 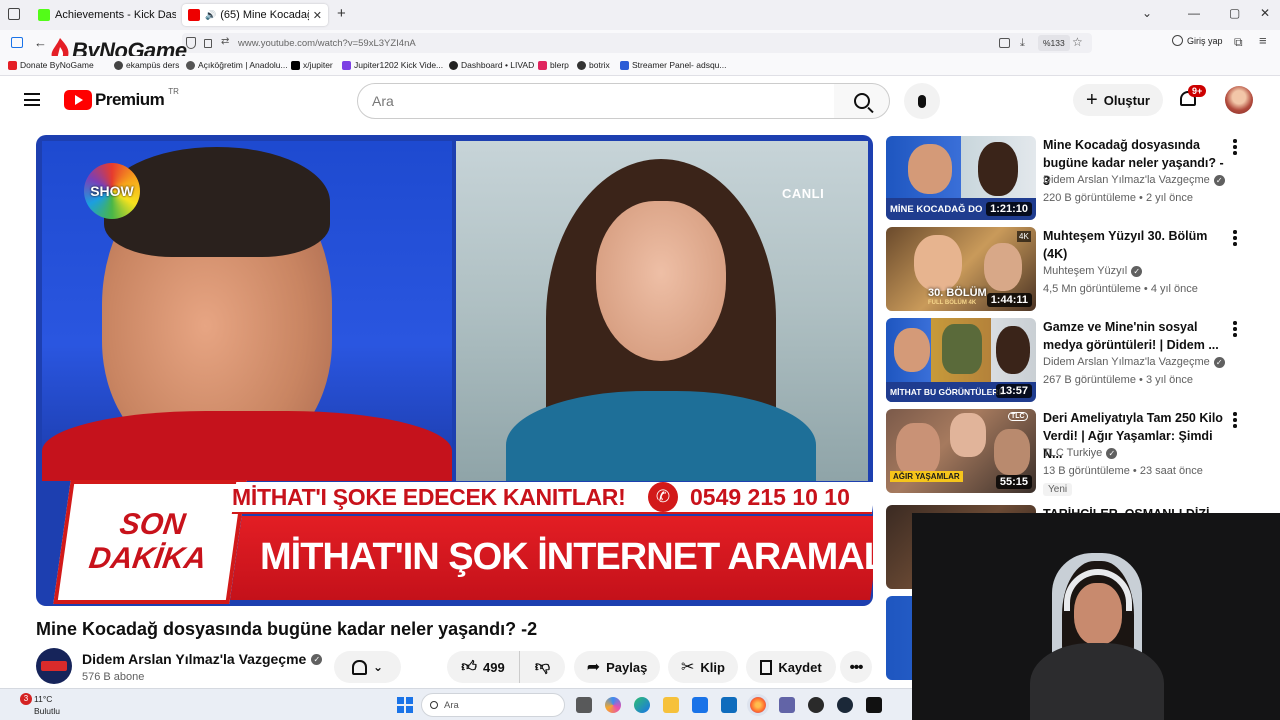 What do you see at coordinates (146, 65) in the screenshot?
I see `bookmark-item: ekampüs ders` at bounding box center [146, 65].